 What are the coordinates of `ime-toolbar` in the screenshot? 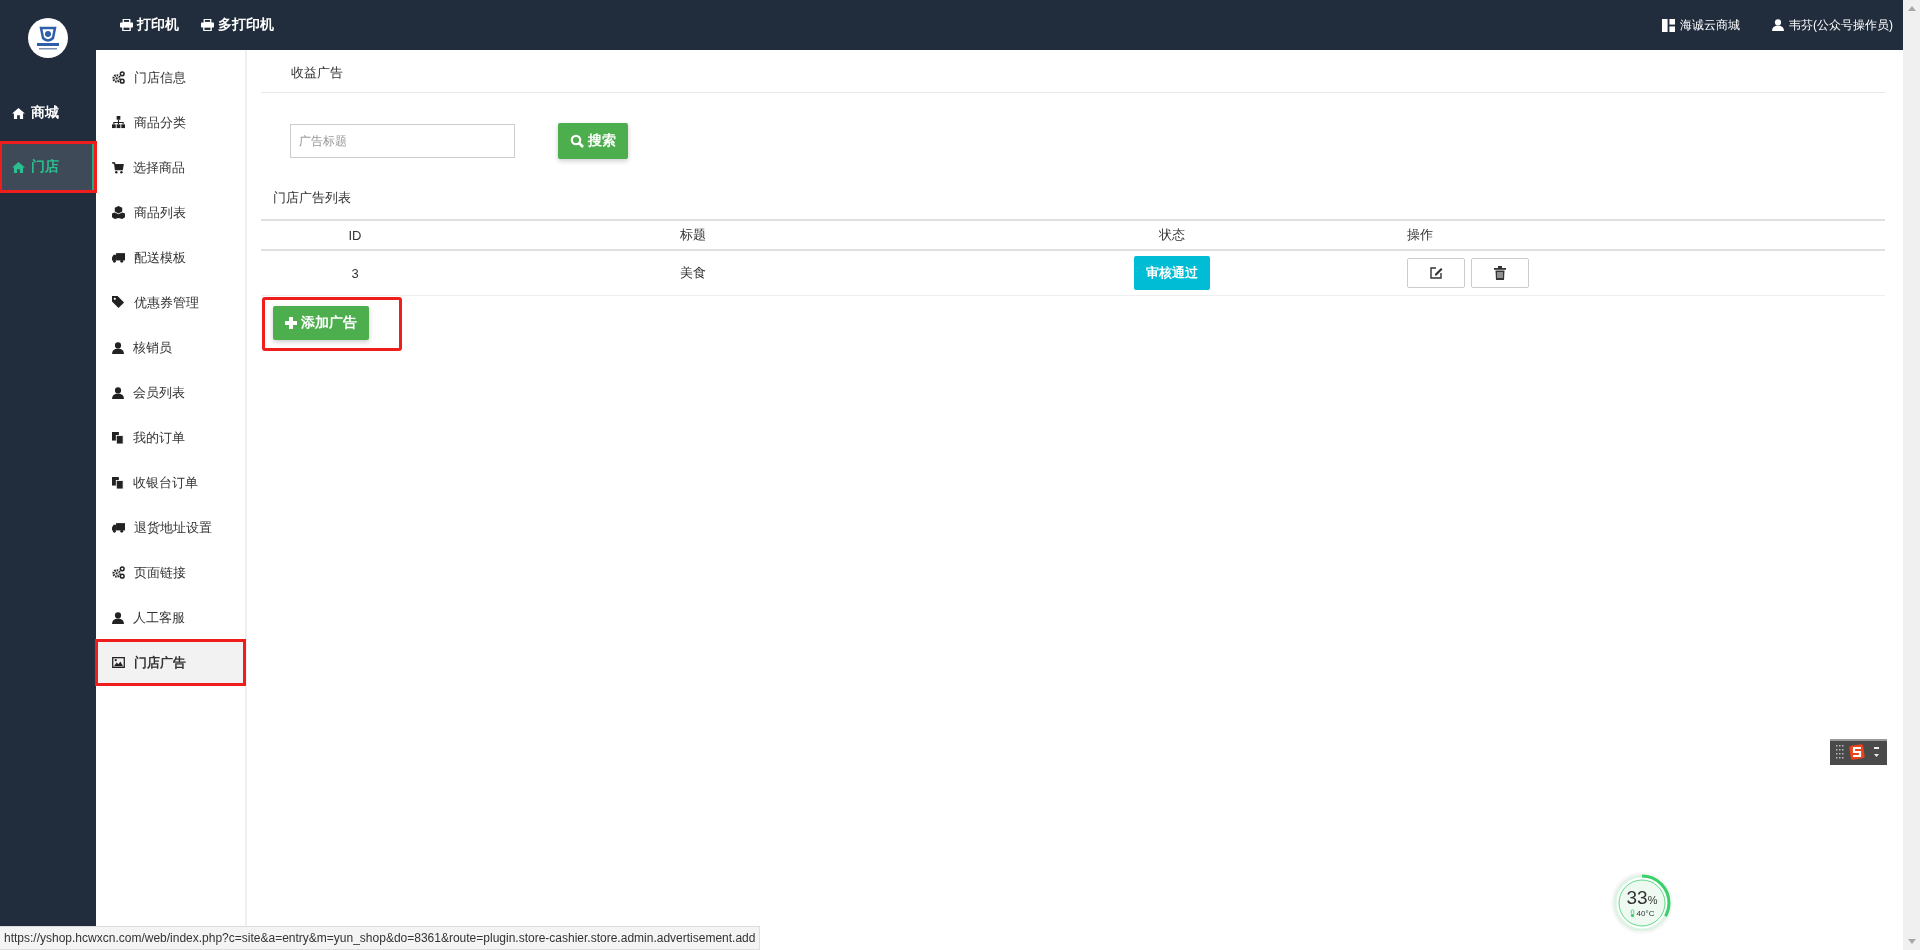 It's located at (1858, 752).